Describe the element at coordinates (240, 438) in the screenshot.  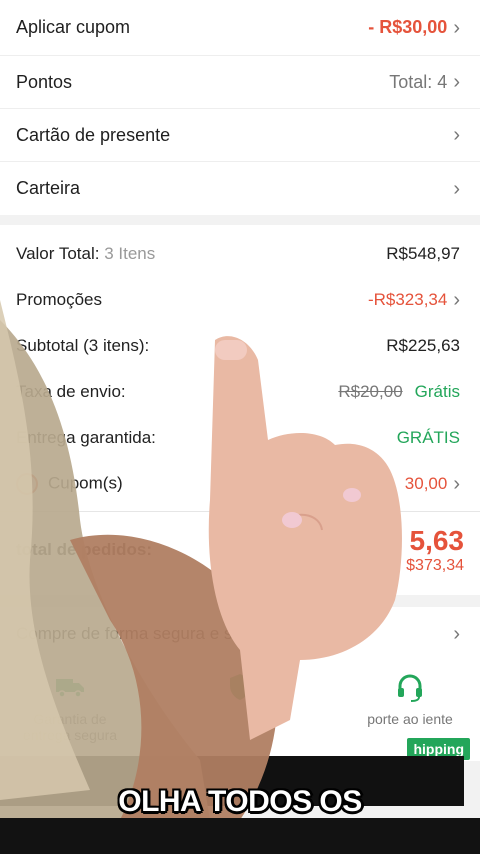
I see `guaranteed-delivery-row: Entrega garantida: GRÁTIS` at that location.